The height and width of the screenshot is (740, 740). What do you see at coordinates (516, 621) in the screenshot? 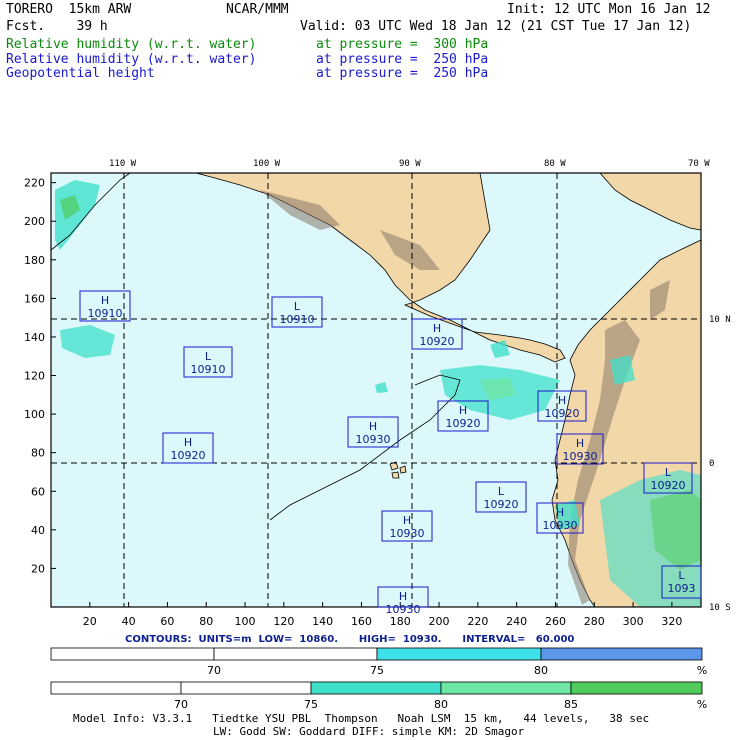
I see `x-tick-label: 240` at bounding box center [516, 621].